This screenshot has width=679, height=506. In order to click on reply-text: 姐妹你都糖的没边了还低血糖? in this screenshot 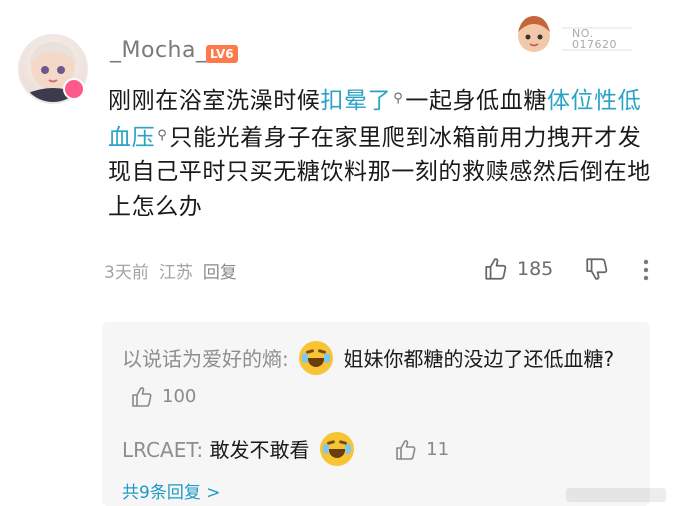, I will do `click(479, 359)`.